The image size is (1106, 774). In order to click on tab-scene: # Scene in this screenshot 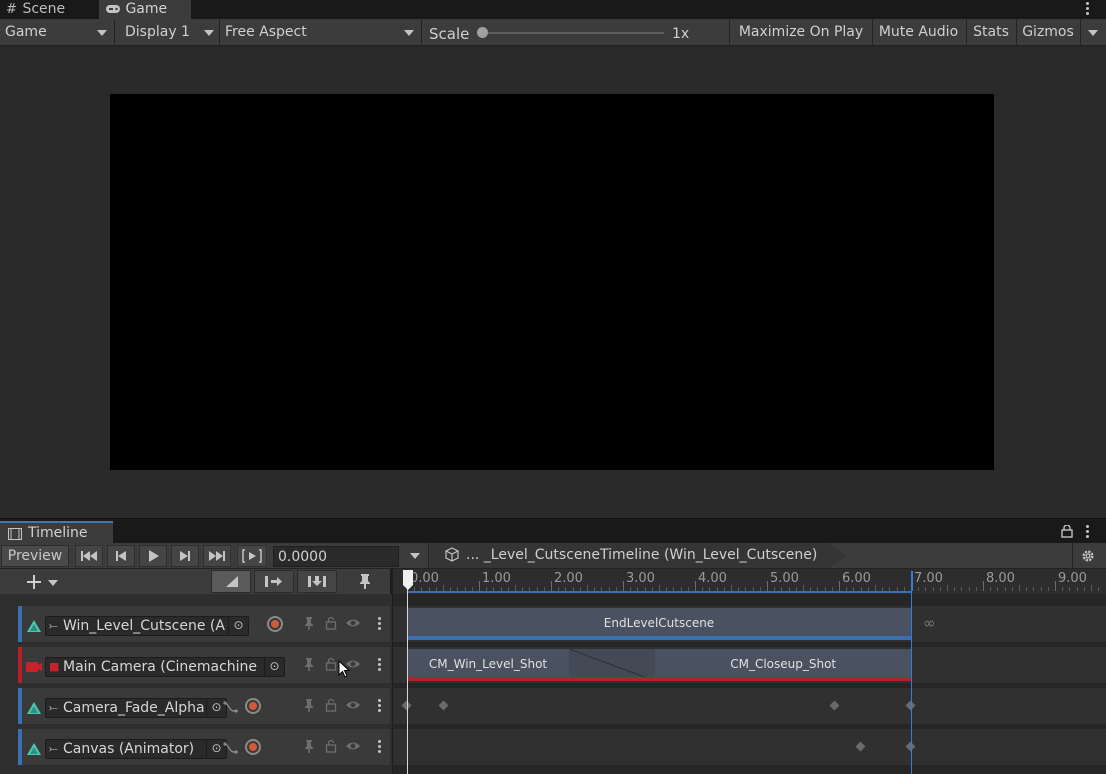, I will do `click(48, 9)`.